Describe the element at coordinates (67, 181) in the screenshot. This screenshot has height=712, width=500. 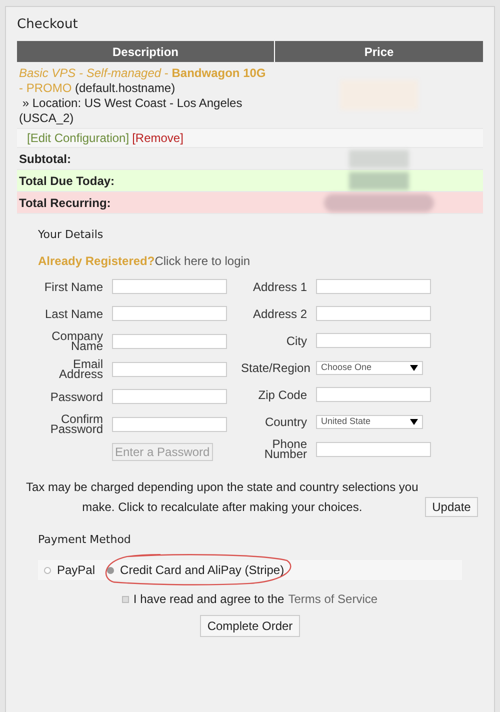
I see `total-label: Total Due Today:` at that location.